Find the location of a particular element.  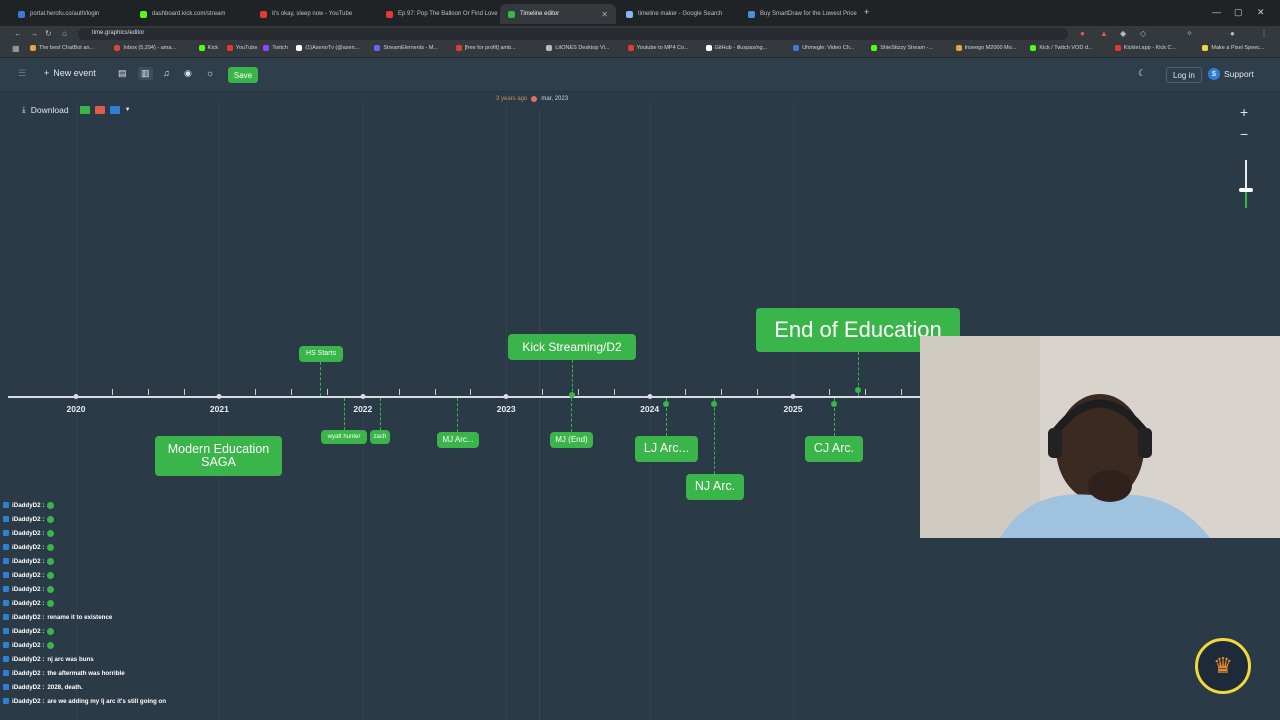

bookmark-item: YouTube is located at coordinates (241, 48).